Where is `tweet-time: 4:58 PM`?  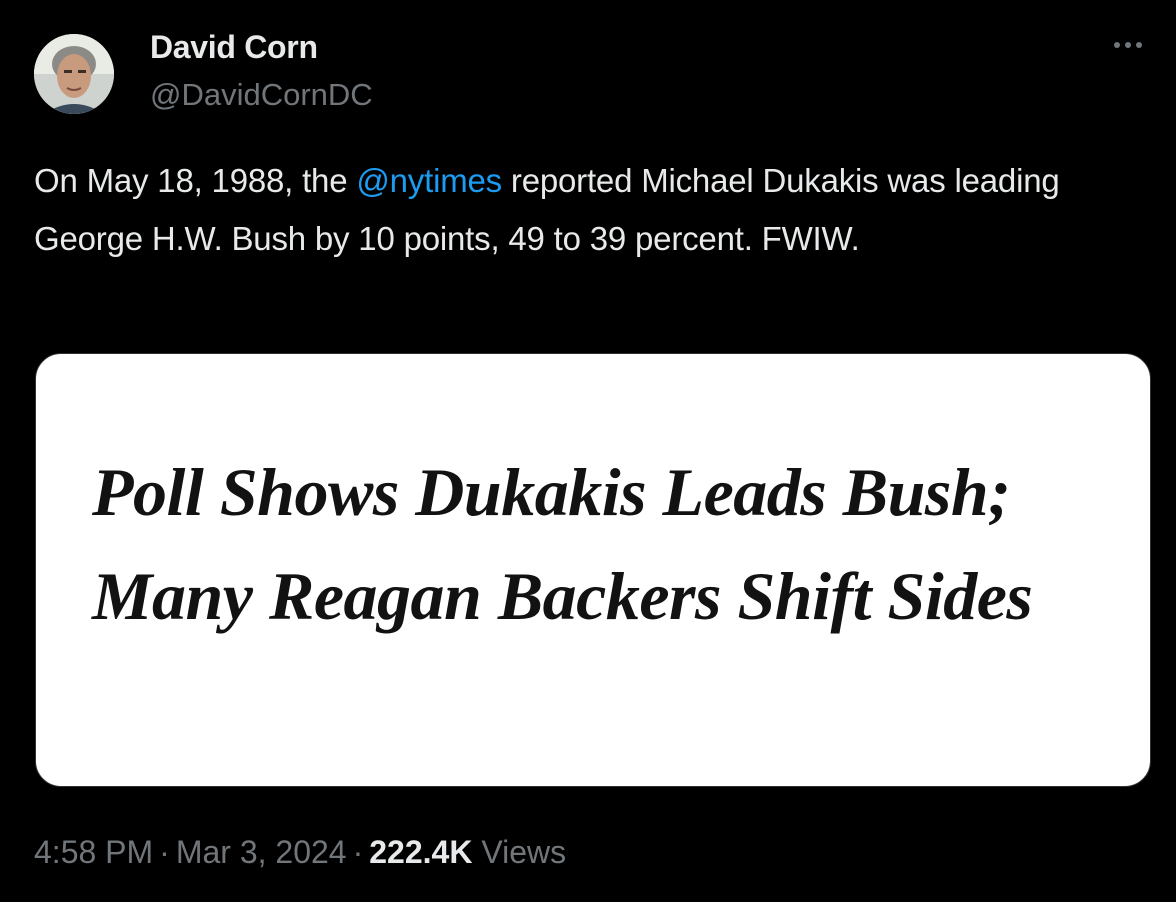 tweet-time: 4:58 PM is located at coordinates (93, 852).